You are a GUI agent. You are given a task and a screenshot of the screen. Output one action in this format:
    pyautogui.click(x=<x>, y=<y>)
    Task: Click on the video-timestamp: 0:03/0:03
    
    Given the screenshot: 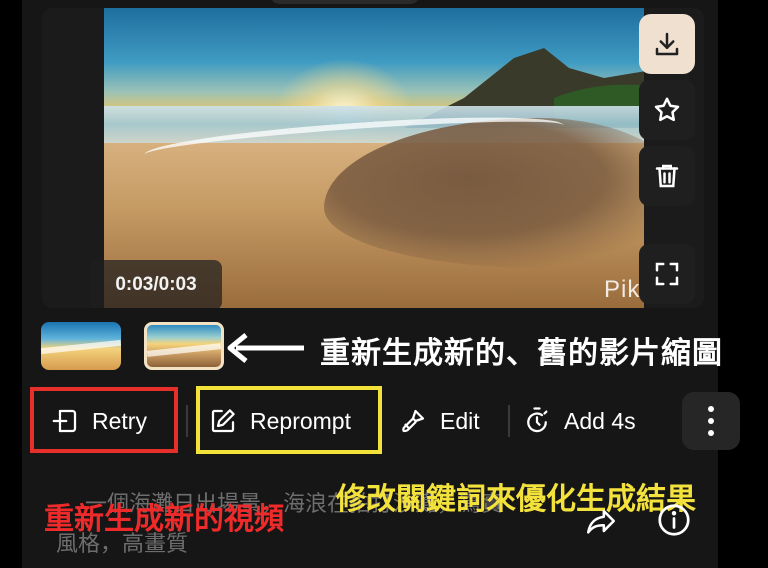 What is the action you would take?
    pyautogui.click(x=156, y=284)
    